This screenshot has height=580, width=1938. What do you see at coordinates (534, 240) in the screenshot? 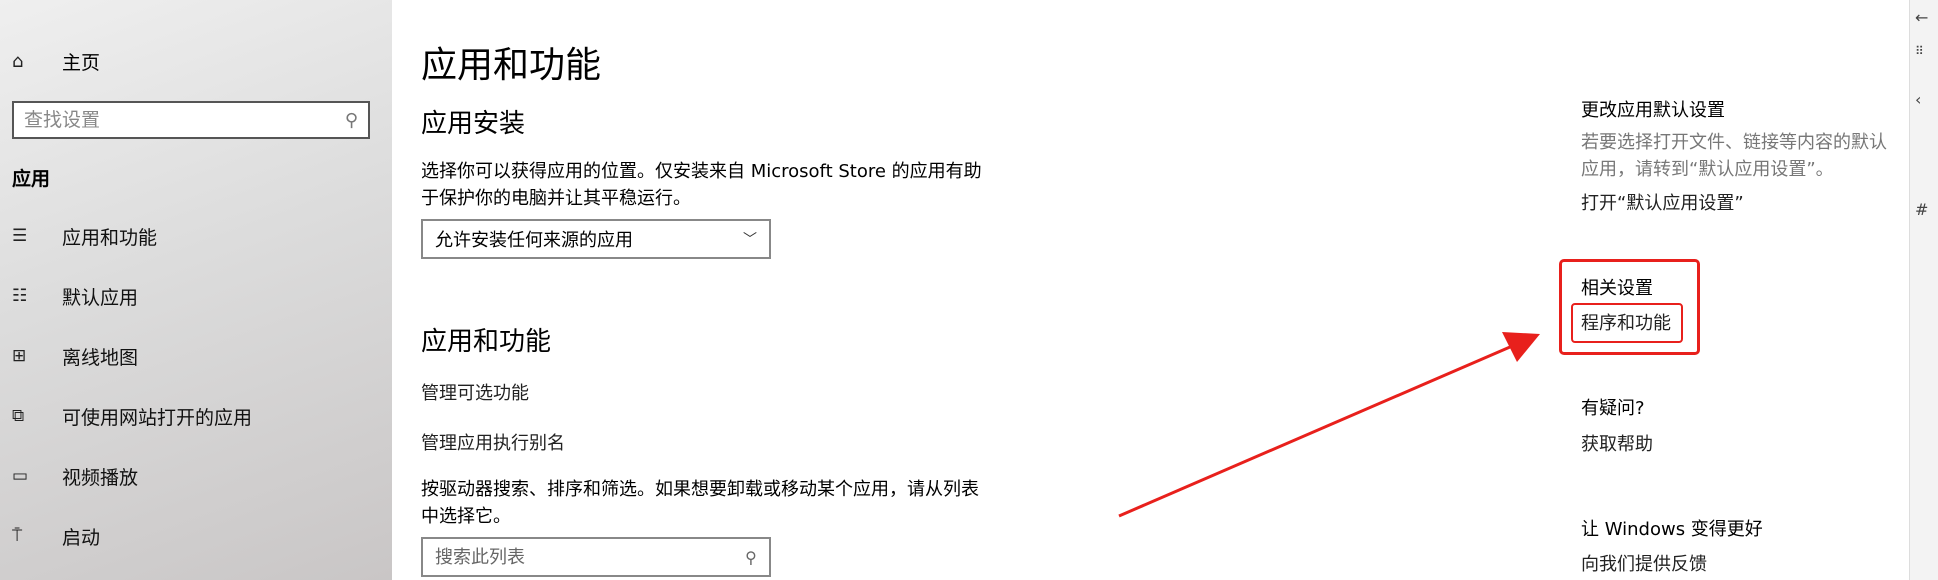
I see `dropdown-selected-value: 允许安装任何来源的应用` at bounding box center [534, 240].